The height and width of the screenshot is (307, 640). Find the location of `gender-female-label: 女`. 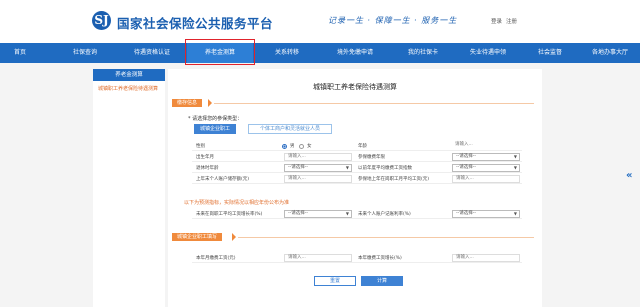

gender-female-label: 女 is located at coordinates (309, 146).